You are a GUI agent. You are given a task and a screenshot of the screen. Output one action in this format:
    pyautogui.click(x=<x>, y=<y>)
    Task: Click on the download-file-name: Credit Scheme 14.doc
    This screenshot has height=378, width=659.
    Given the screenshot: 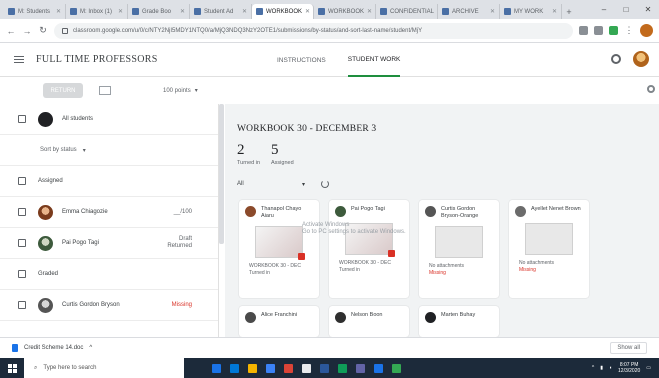 What is the action you would take?
    pyautogui.click(x=53, y=348)
    